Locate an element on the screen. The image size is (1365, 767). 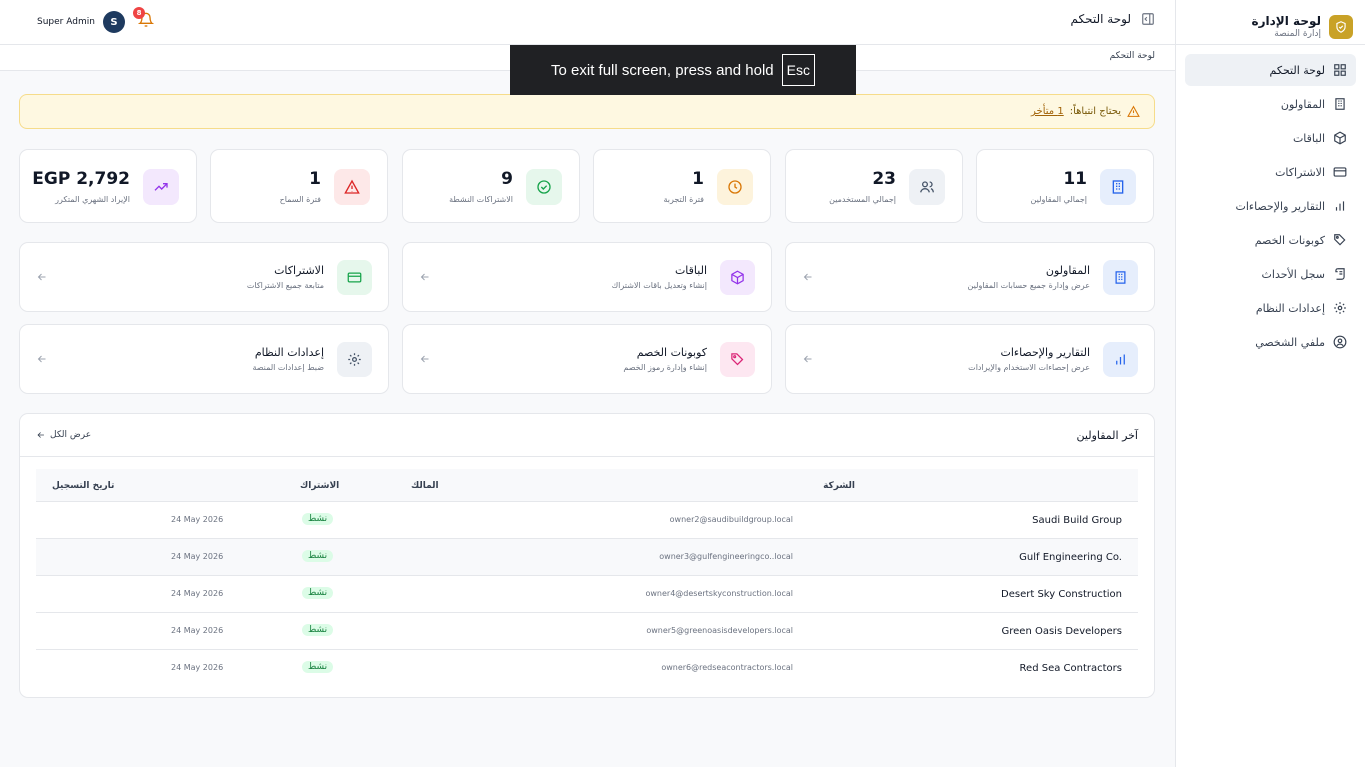
alert-text: يحتاج انتباهاً: is located at coordinates (1095, 111).